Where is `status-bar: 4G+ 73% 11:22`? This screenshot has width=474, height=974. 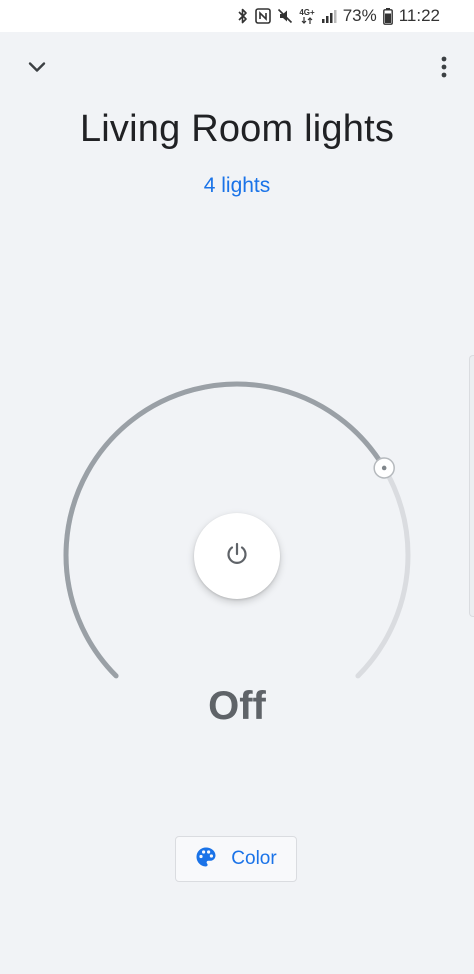
status-bar: 4G+ 73% 11:22 is located at coordinates (237, 16).